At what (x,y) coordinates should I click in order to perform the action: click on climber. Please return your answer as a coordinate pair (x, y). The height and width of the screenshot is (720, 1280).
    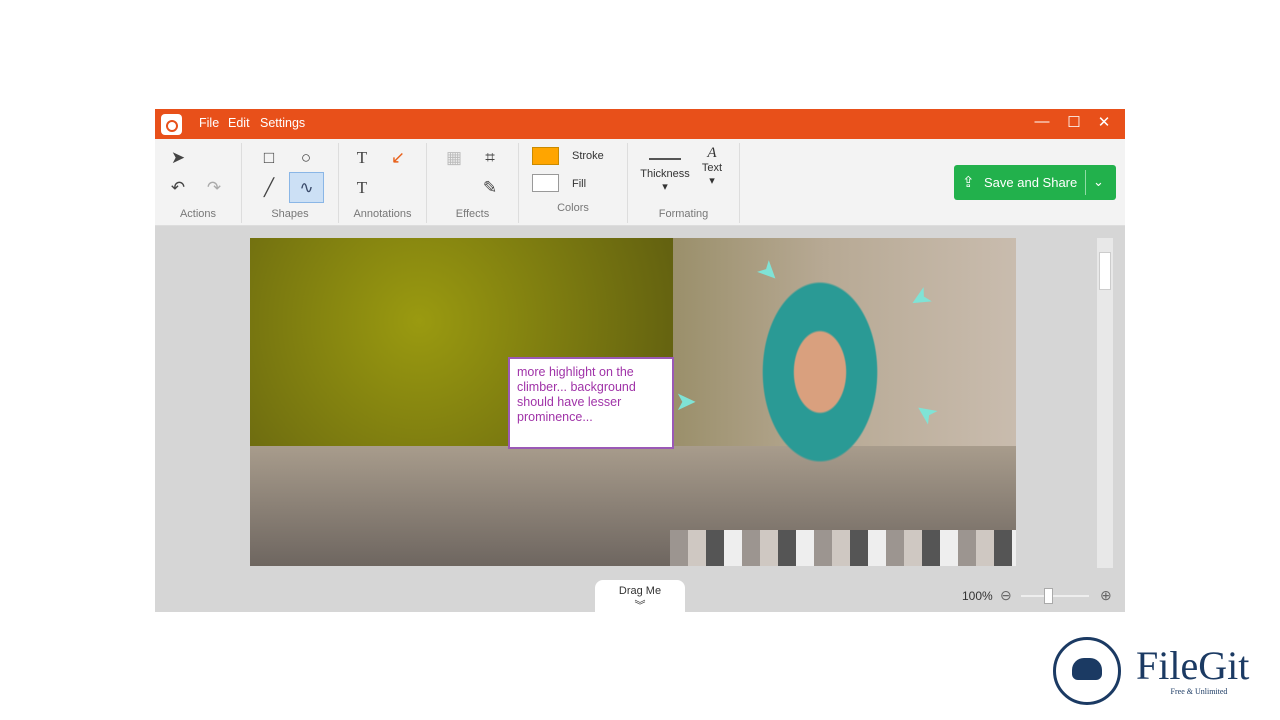
    Looking at the image, I should click on (820, 398).